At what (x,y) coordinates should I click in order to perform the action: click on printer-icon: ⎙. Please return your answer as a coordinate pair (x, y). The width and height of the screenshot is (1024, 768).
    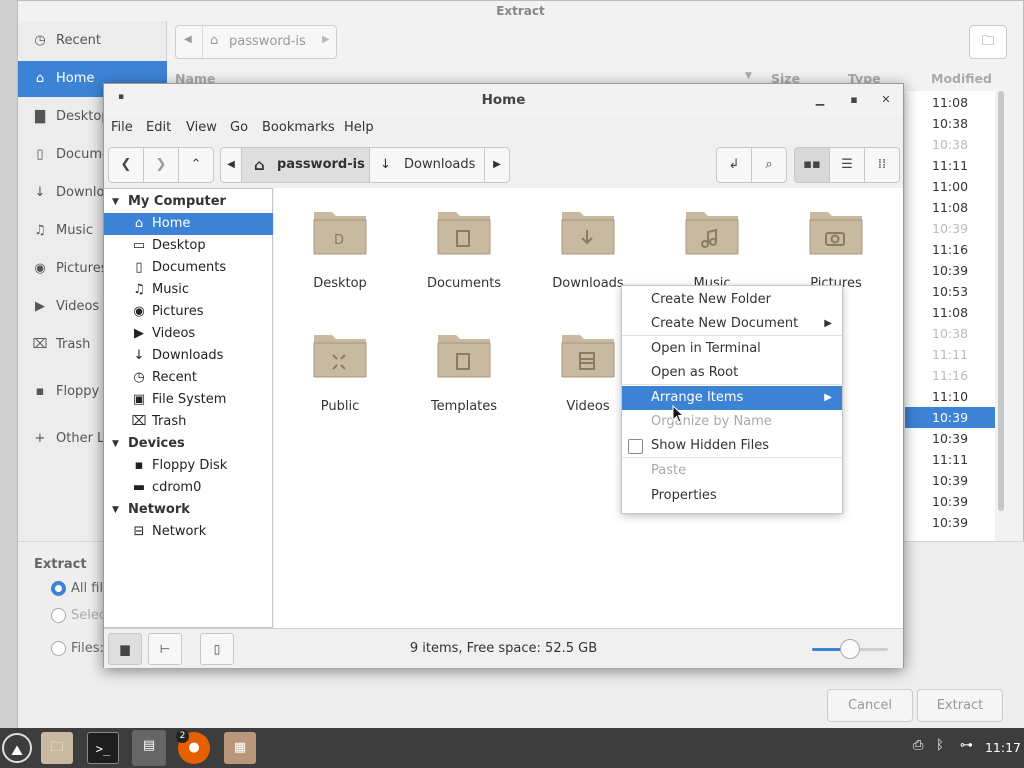
    Looking at the image, I should click on (918, 745).